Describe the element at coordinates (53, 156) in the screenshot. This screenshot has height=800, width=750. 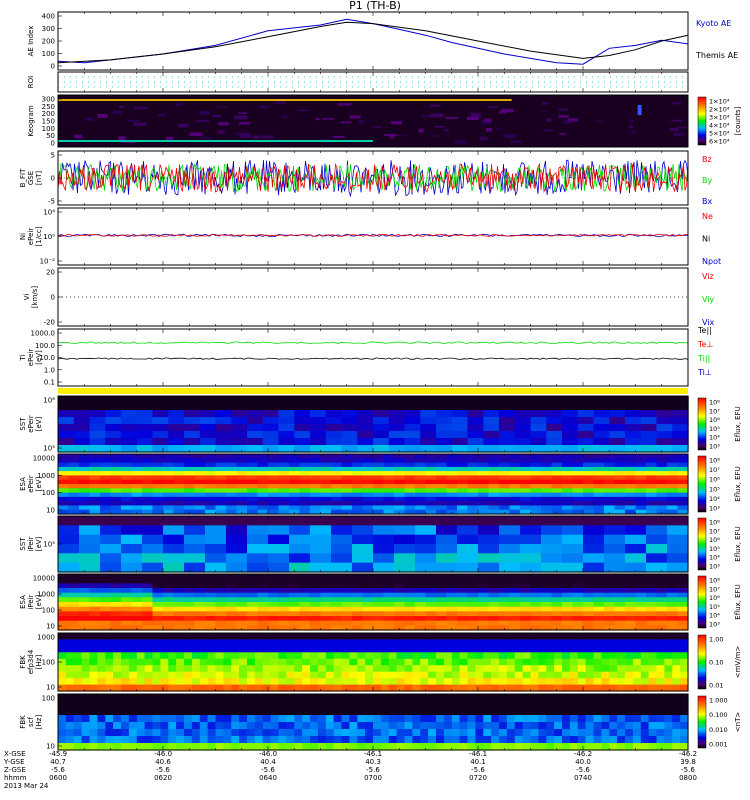
I see `b-tick-label: 5` at that location.